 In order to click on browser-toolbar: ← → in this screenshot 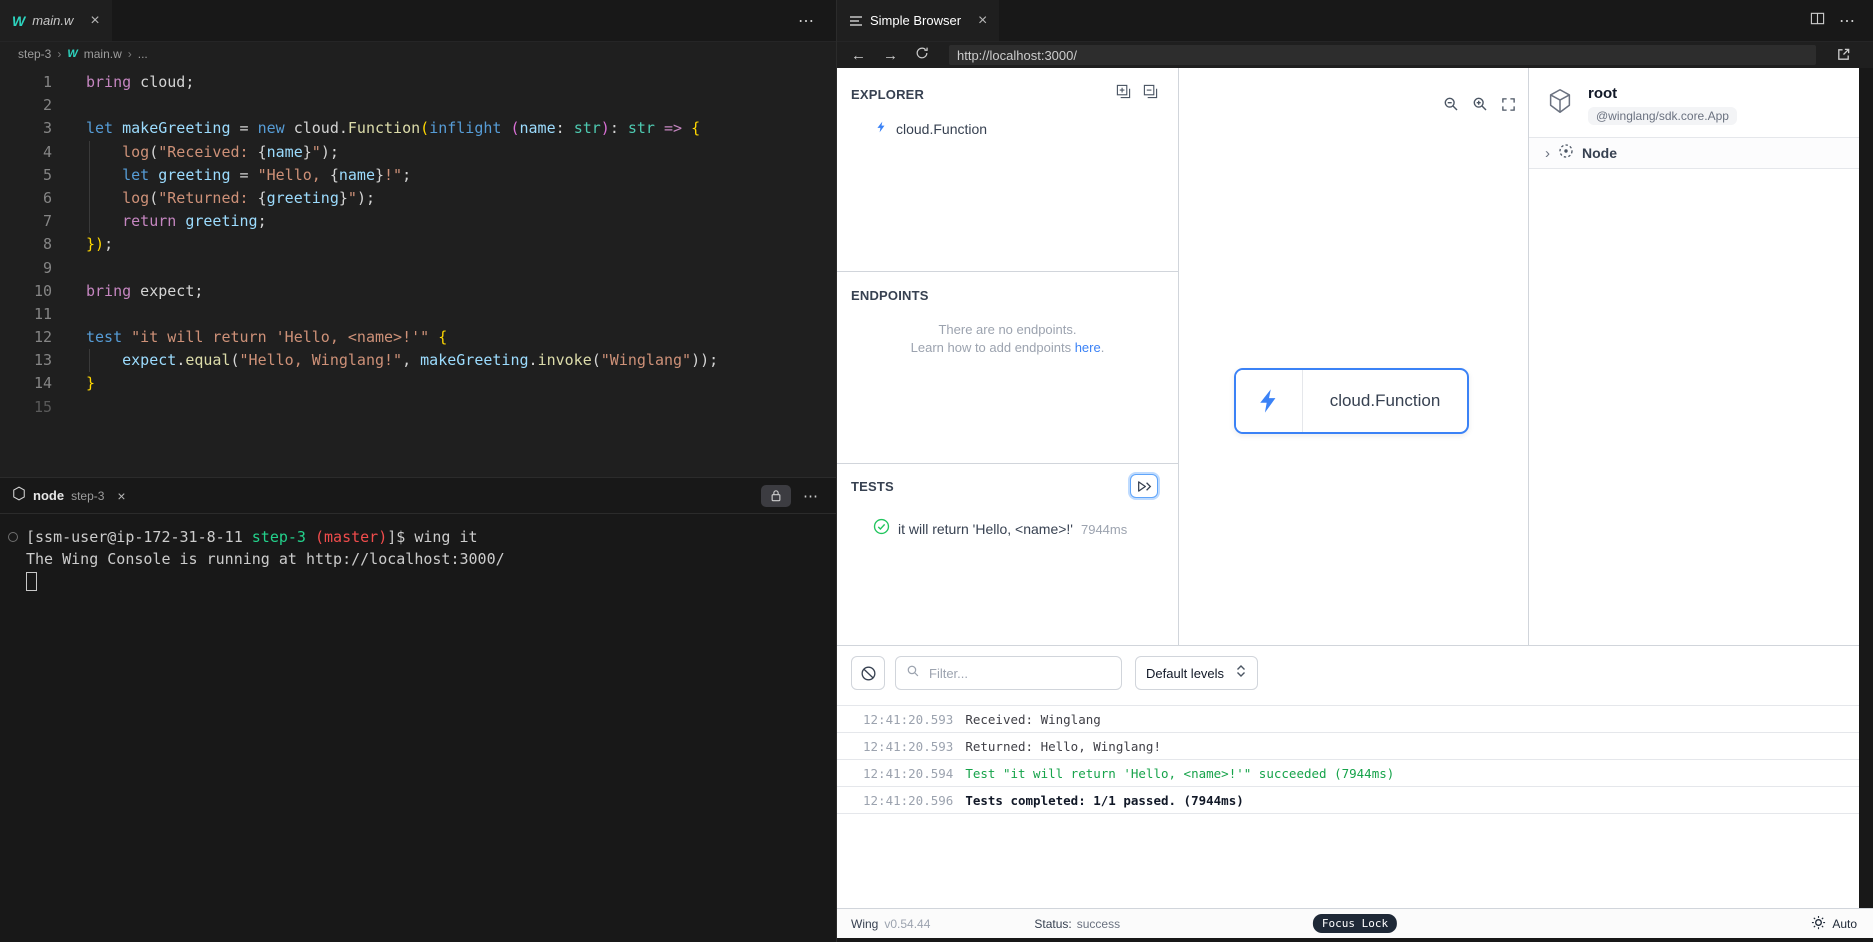, I will do `click(1355, 55)`.